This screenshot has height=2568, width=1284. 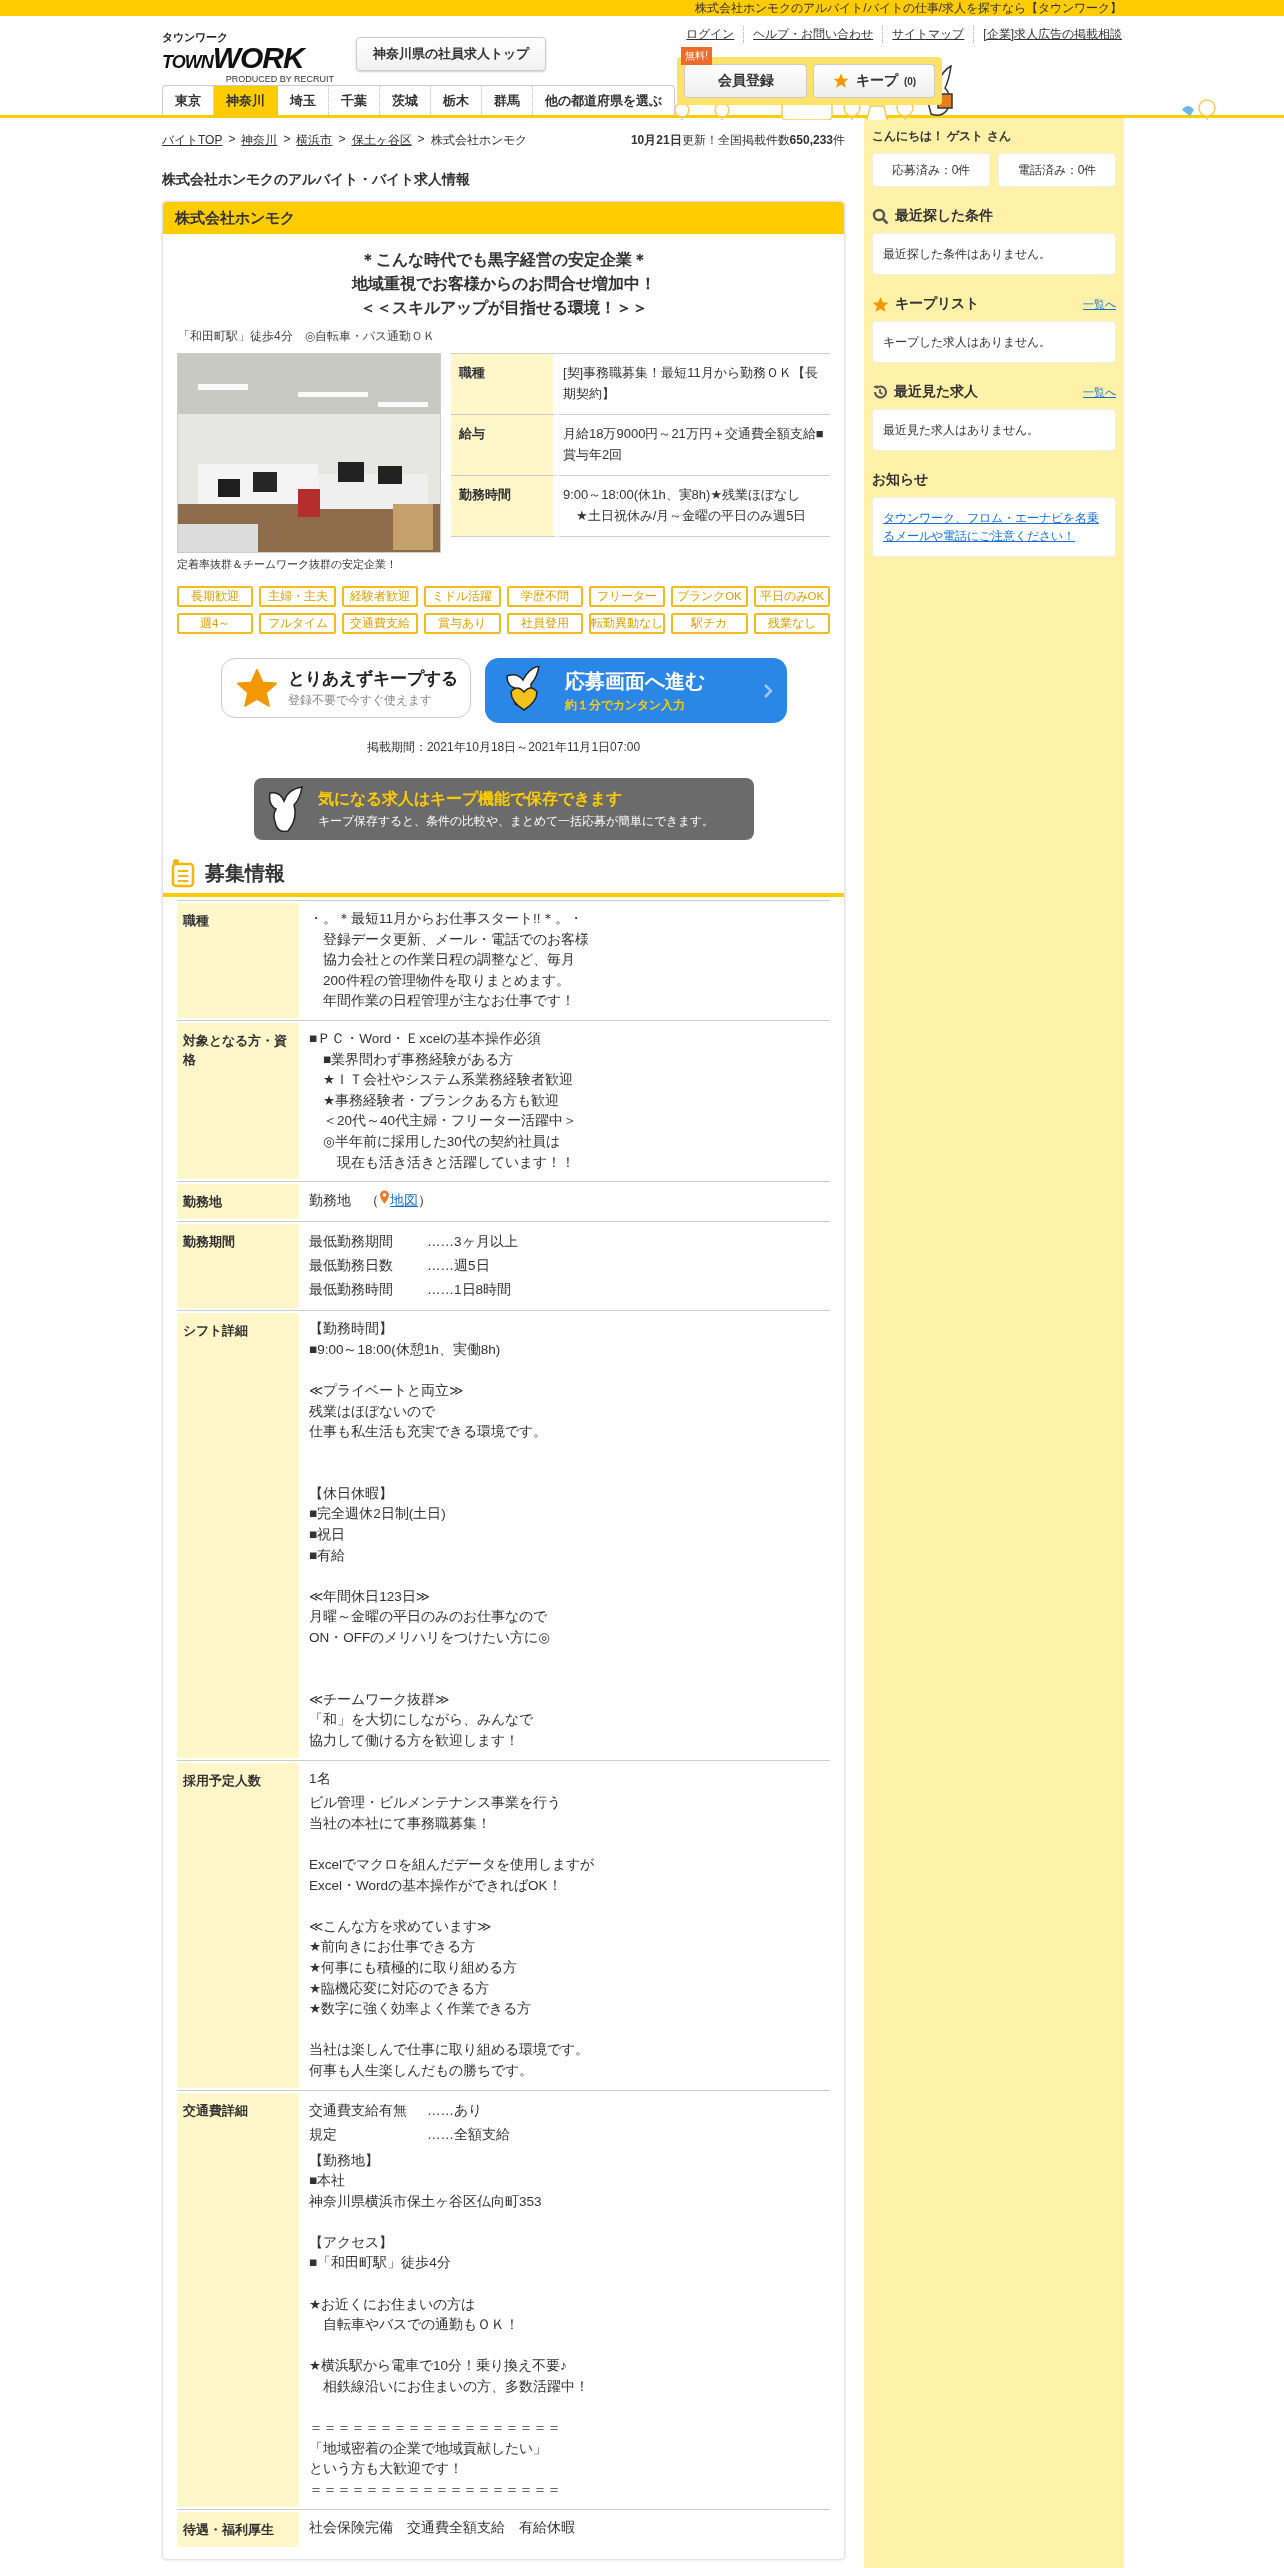 I want to click on detail-text: ・。＊最短11月からお仕事スタート!!＊。・, so click(x=446, y=919).